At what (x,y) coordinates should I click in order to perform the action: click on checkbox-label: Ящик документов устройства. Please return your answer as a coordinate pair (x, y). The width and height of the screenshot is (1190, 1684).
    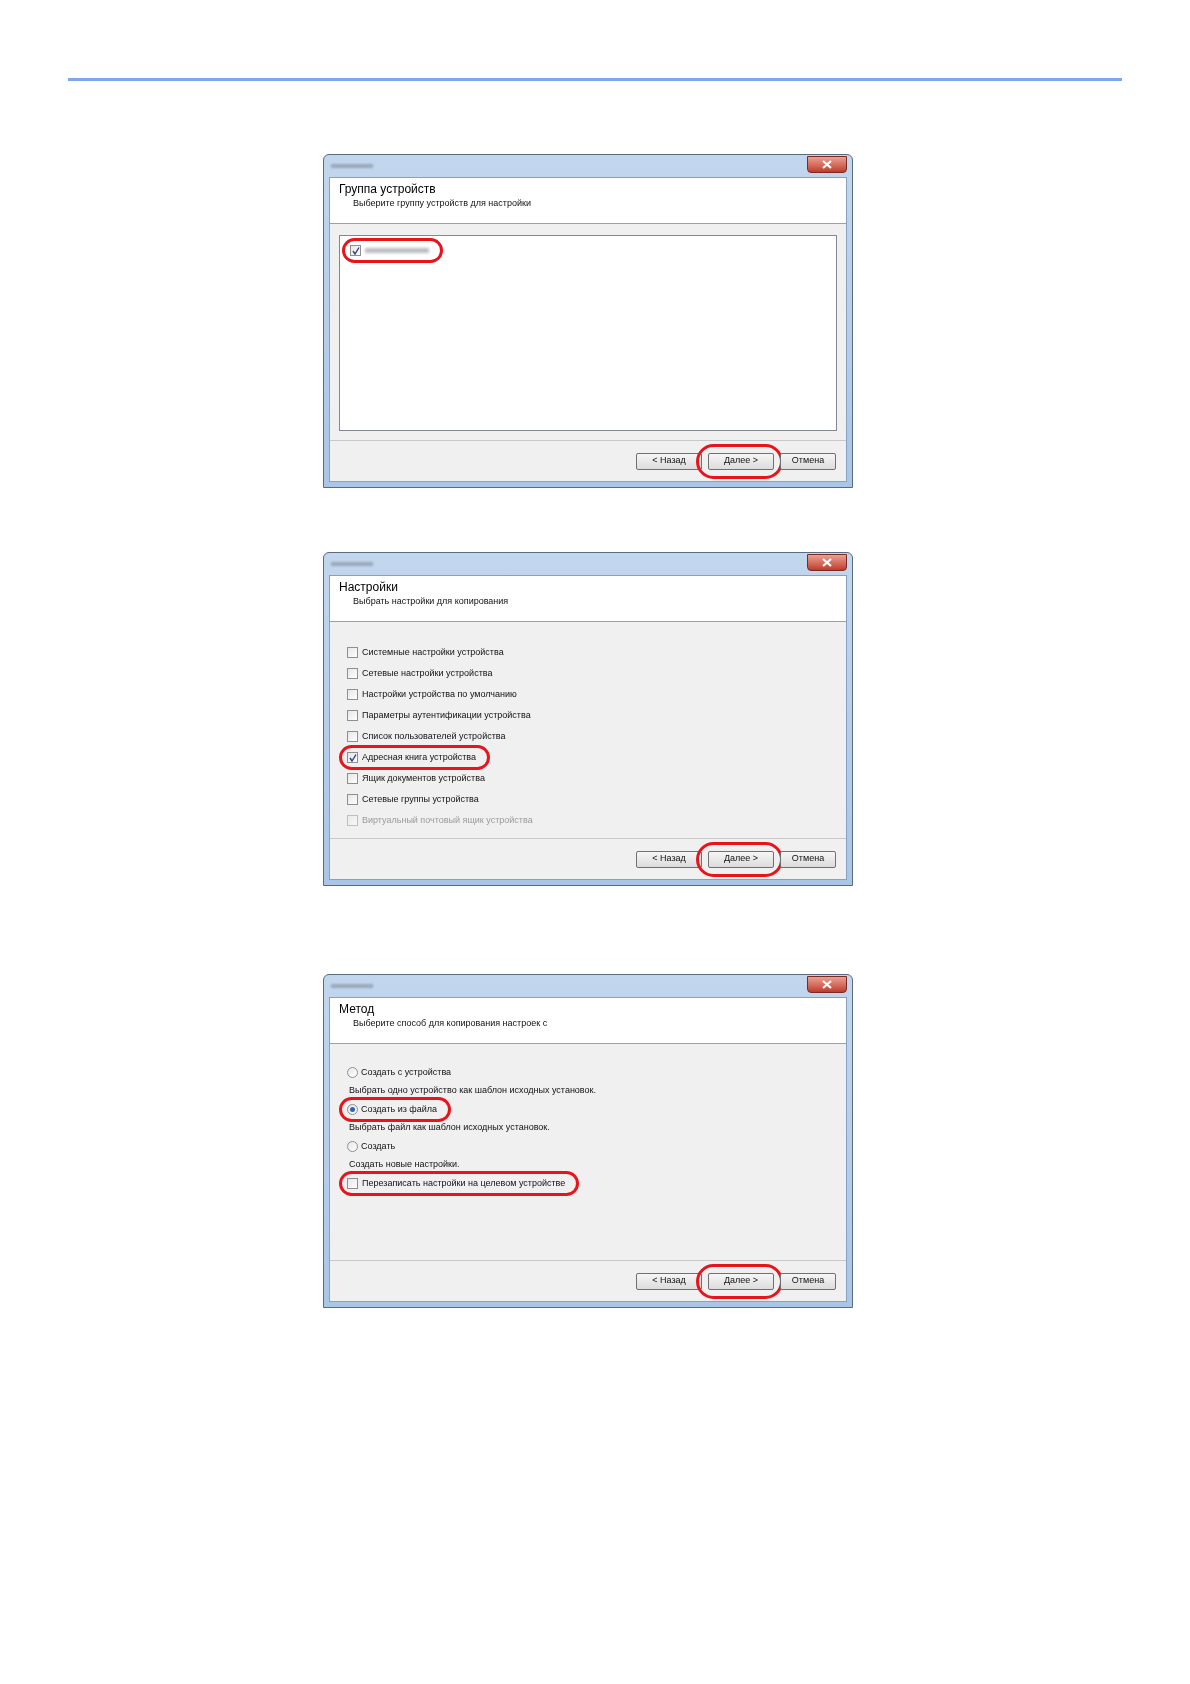
    Looking at the image, I should click on (423, 778).